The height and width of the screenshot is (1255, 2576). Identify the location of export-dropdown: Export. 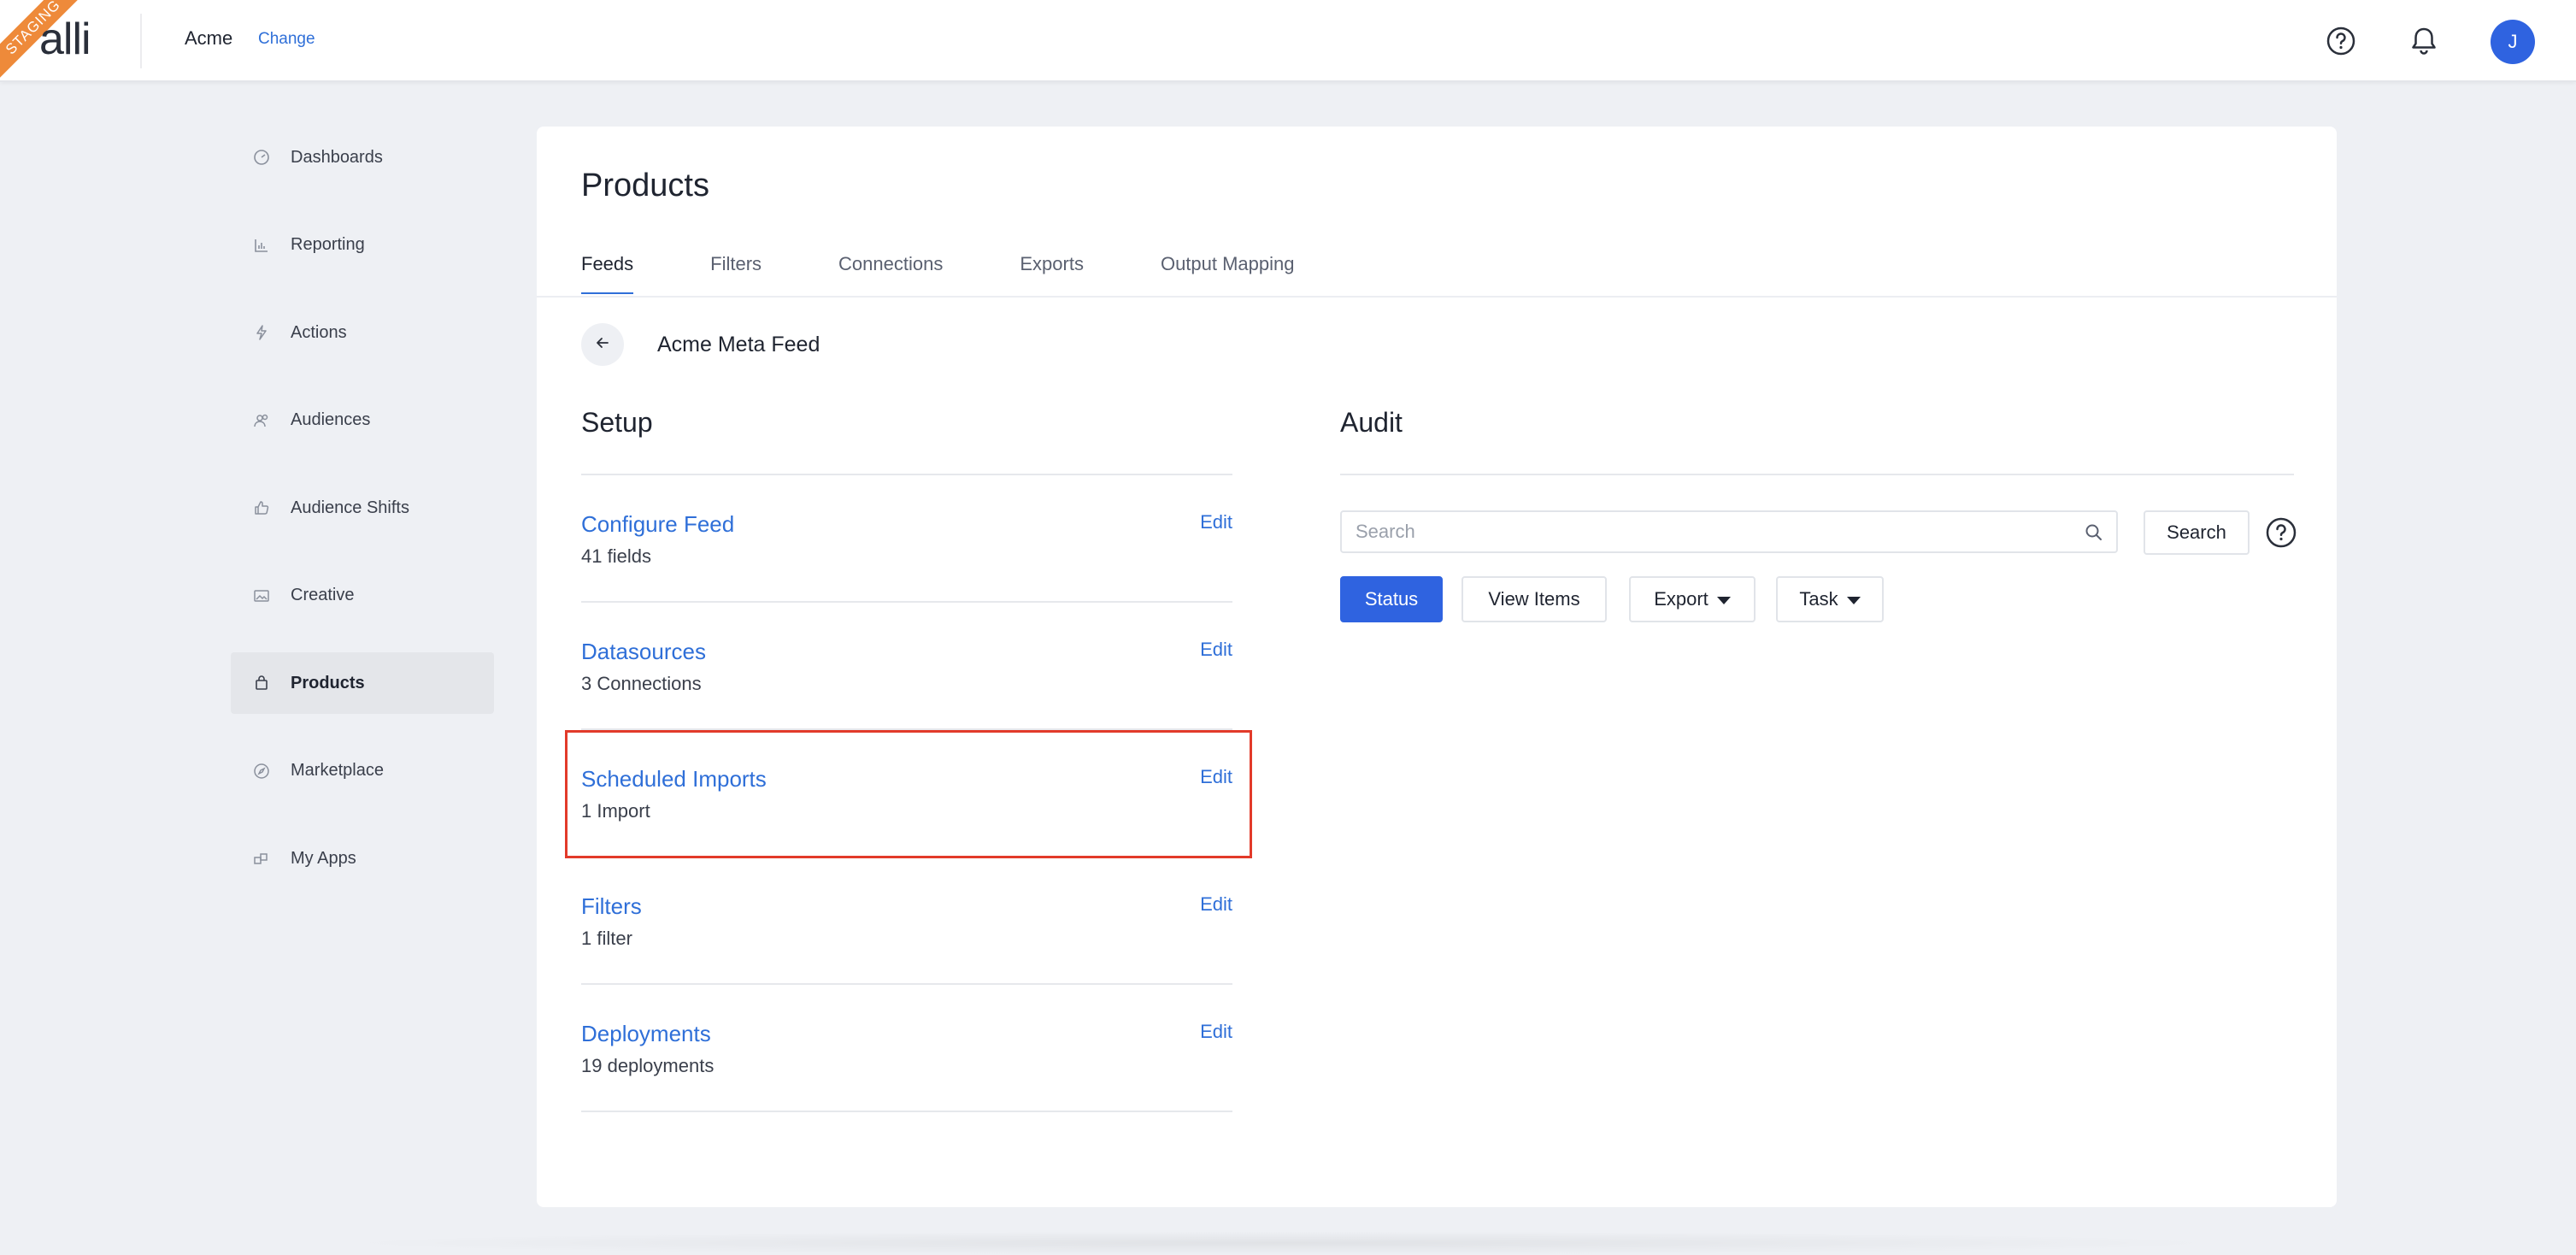
(1692, 599).